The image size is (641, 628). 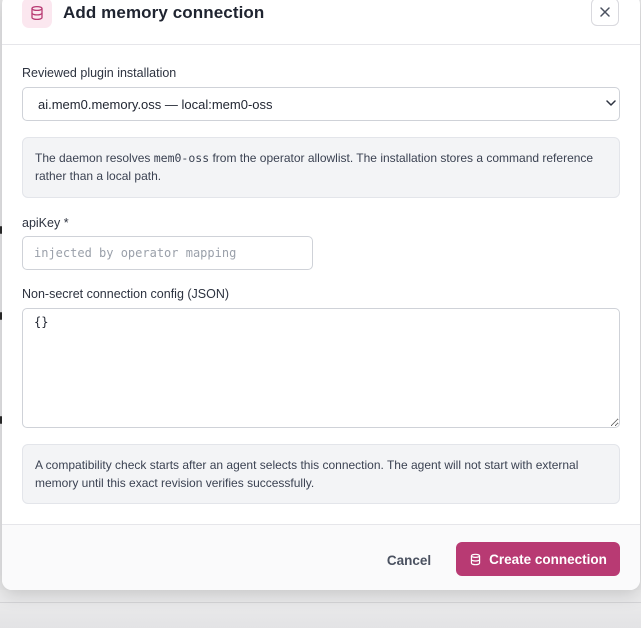 I want to click on chevron-down-icon, so click(x=611, y=103).